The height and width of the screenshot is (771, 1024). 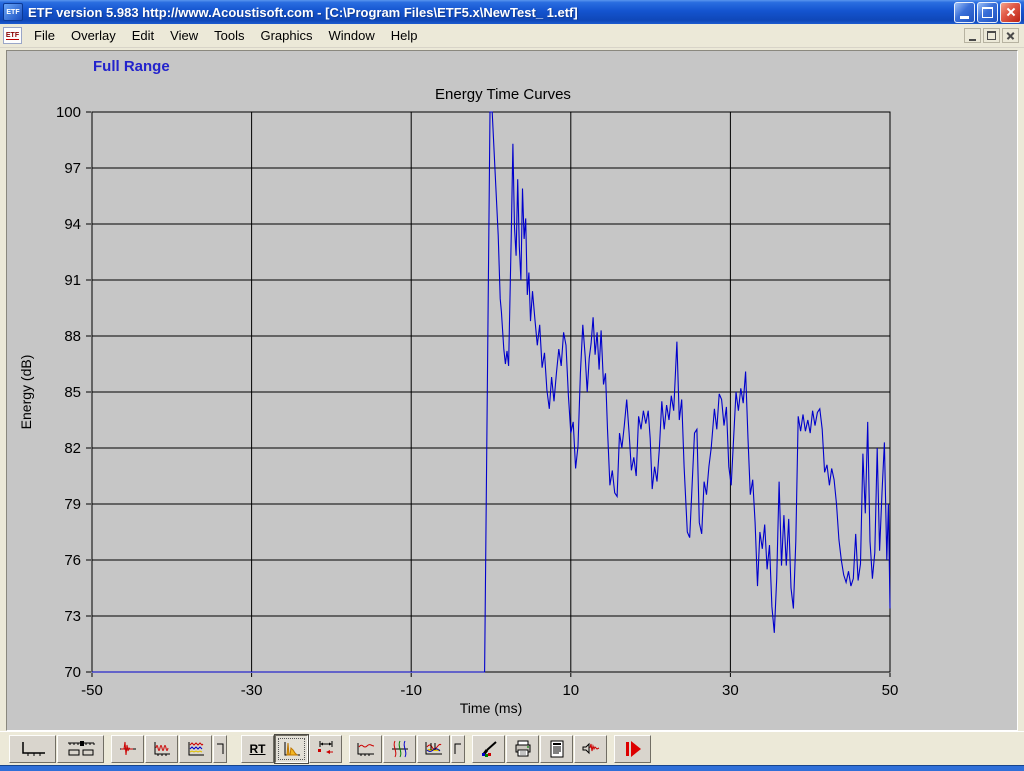 I want to click on menu-item-window: Window, so click(x=352, y=35).